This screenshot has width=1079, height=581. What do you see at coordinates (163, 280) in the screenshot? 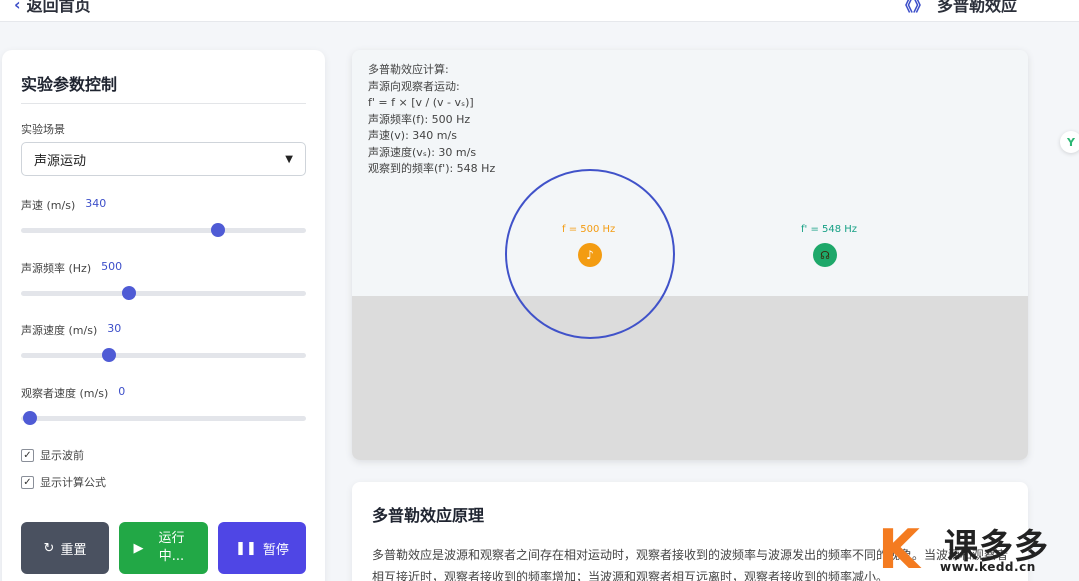
I see `source-frequency-control: 声源频率 (Hz) 500` at bounding box center [163, 280].